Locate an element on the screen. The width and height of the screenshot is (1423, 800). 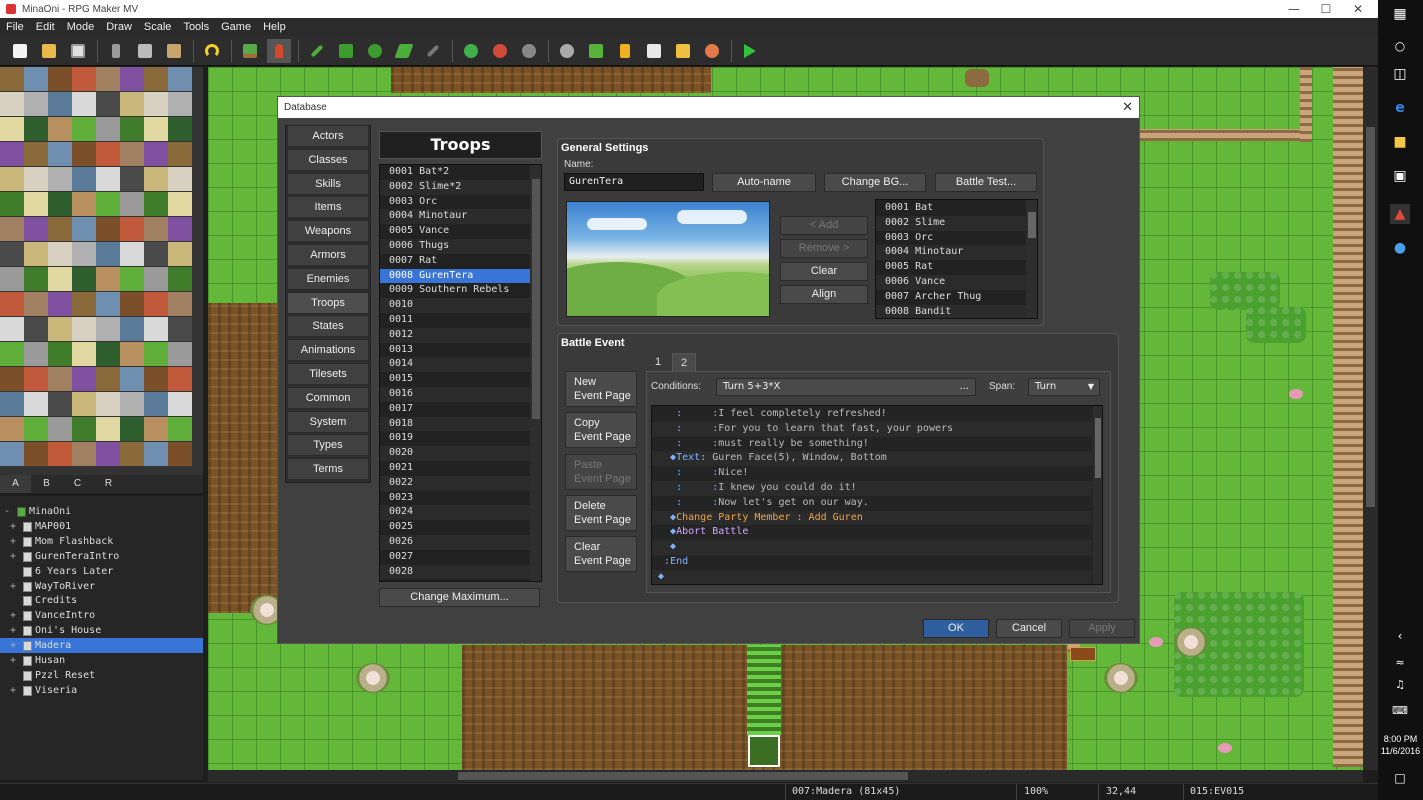
troop-item: 0025 is located at coordinates (455, 527).